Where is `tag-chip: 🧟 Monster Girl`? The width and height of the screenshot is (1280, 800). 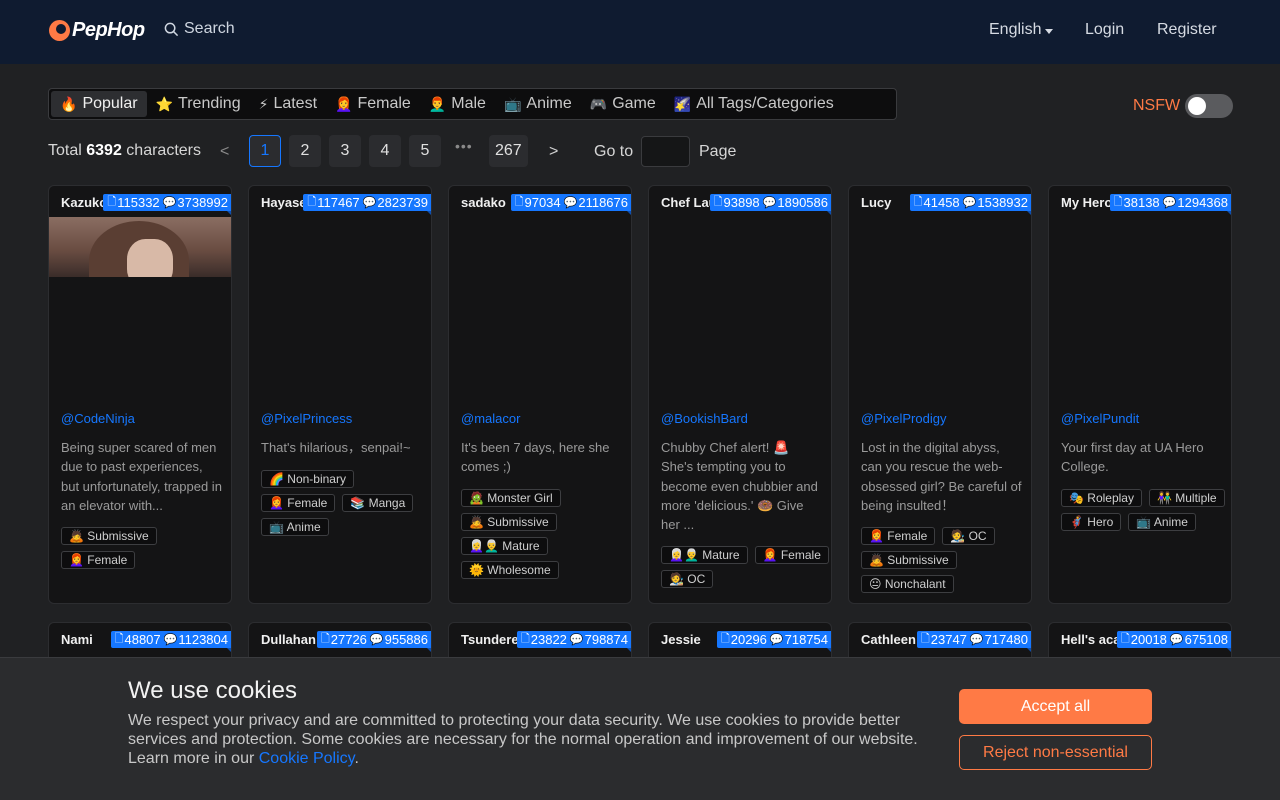
tag-chip: 🧟 Monster Girl is located at coordinates (511, 498).